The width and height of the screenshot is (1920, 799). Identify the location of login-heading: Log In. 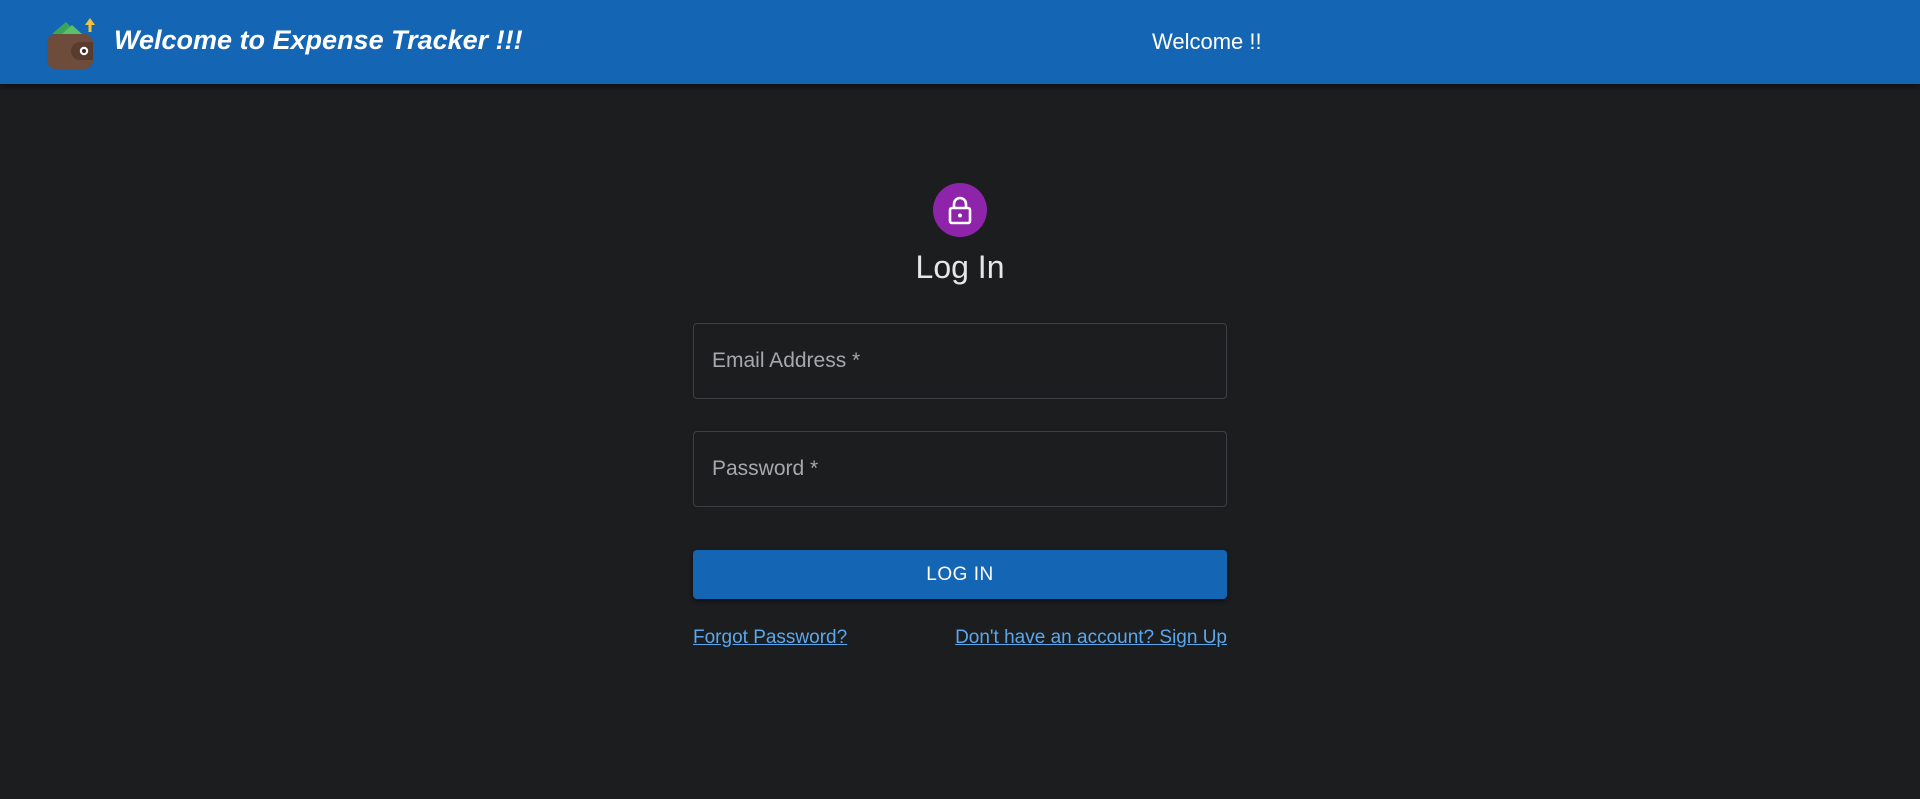
(960, 267).